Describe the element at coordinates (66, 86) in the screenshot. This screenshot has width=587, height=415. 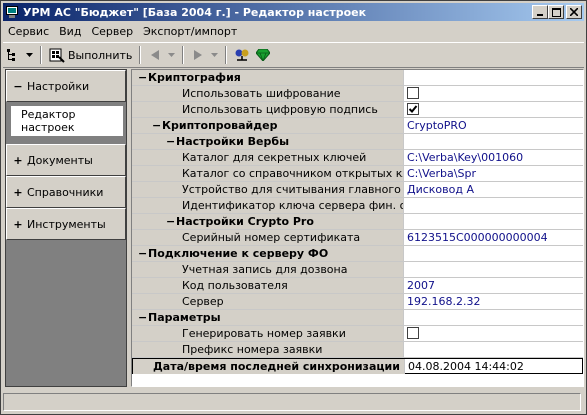
I see `nav-group-settings: − Настройки` at that location.